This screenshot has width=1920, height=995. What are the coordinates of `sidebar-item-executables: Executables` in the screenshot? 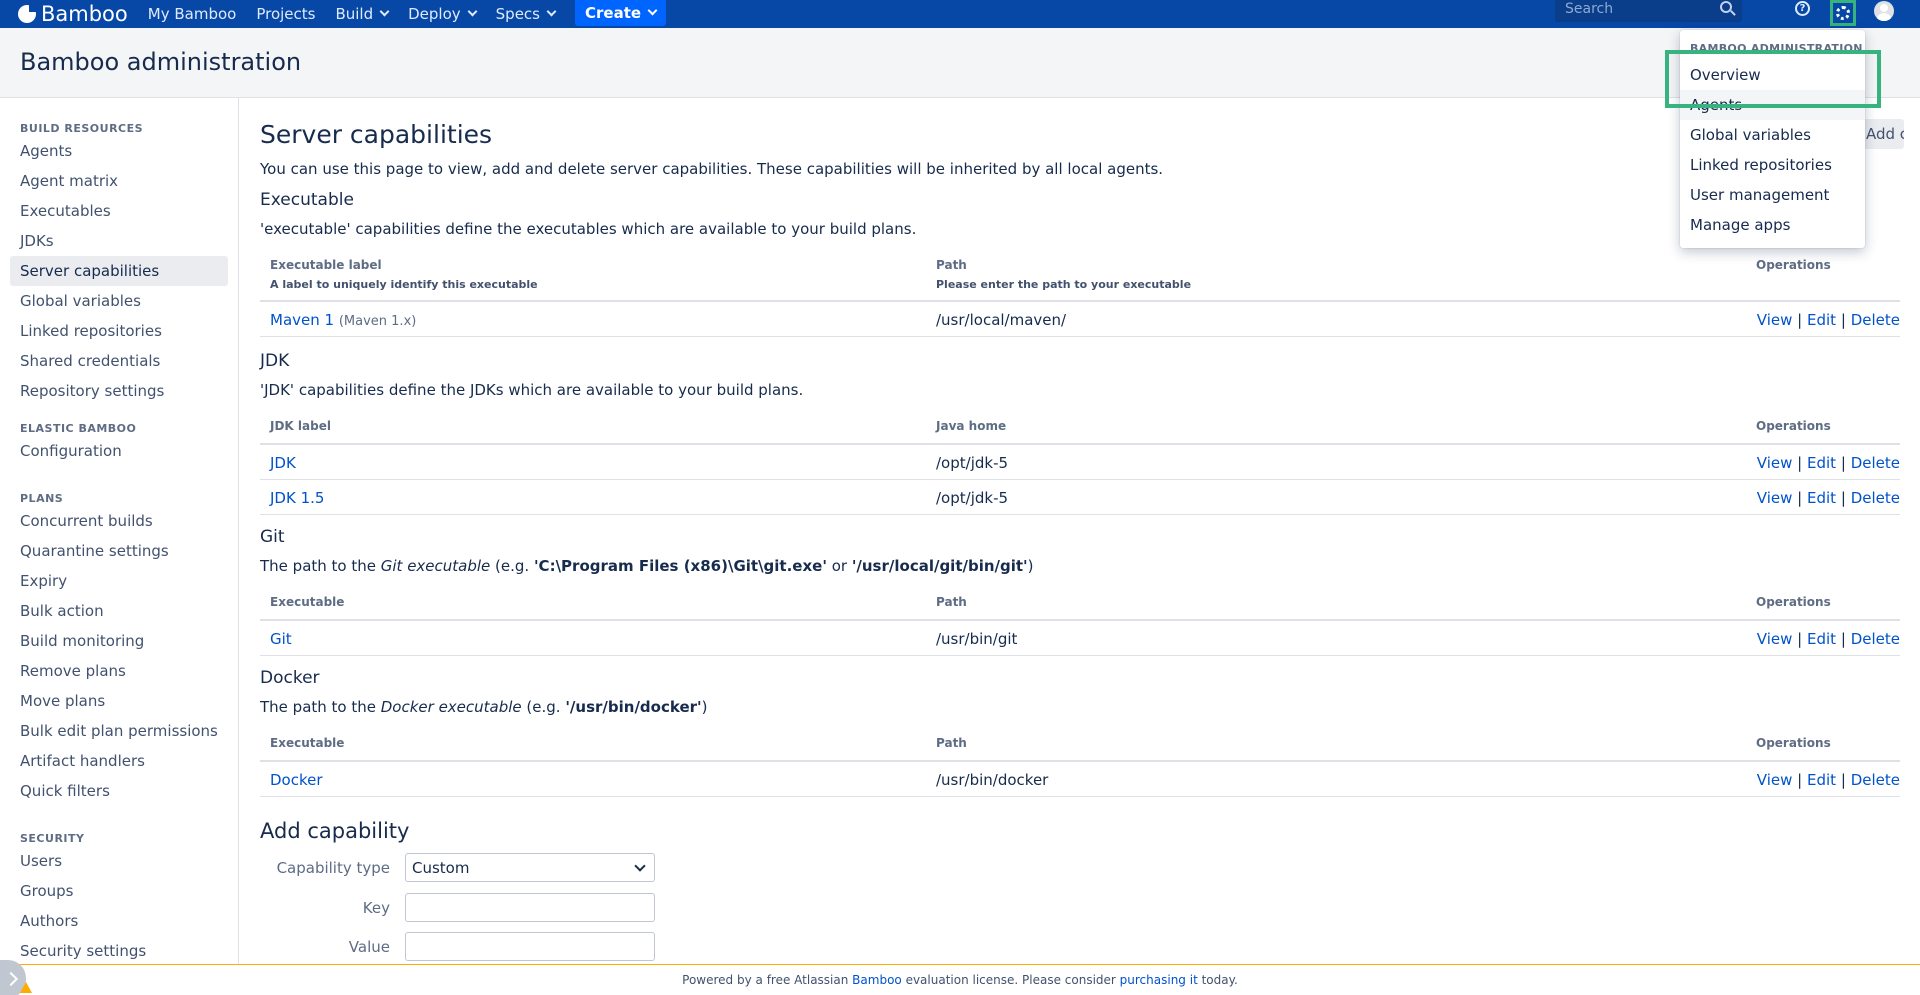 It's located at (119, 211).